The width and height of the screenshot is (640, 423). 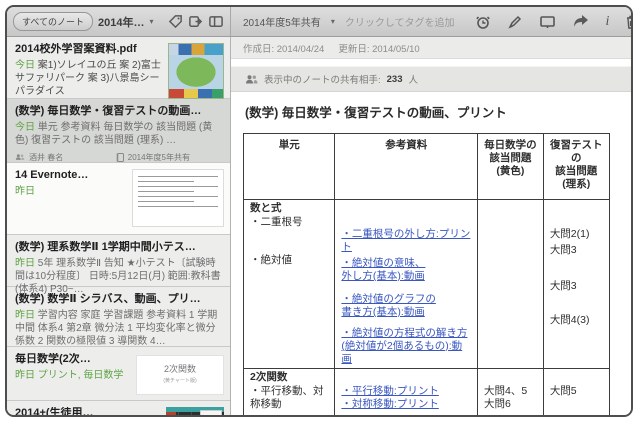 What do you see at coordinates (515, 22) in the screenshot?
I see `markup-icon` at bounding box center [515, 22].